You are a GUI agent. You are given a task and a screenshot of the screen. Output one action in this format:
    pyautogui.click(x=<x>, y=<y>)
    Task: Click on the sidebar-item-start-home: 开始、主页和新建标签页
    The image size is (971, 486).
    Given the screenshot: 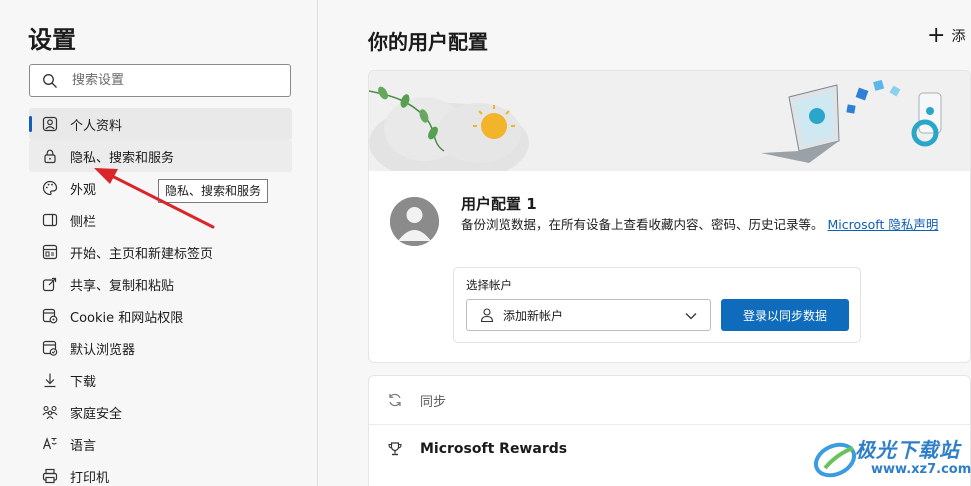 What is the action you would take?
    pyautogui.click(x=160, y=252)
    